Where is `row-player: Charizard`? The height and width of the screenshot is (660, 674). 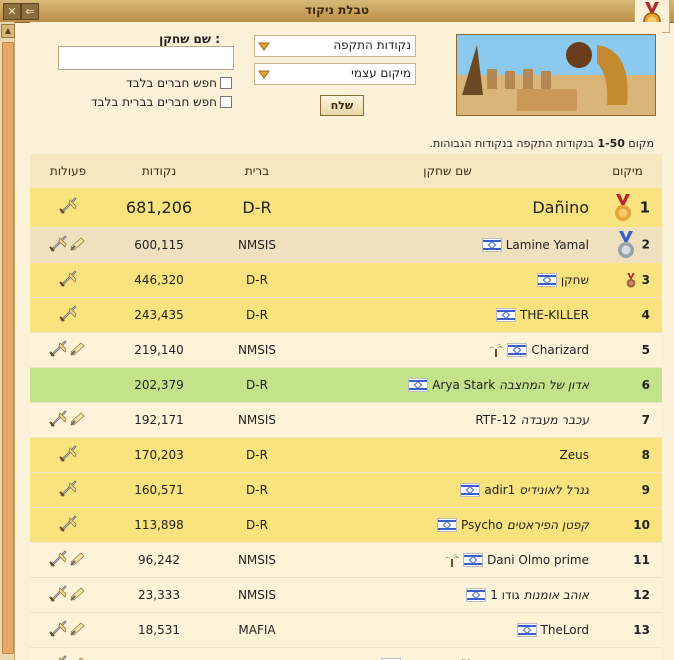 row-player: Charizard is located at coordinates (447, 350).